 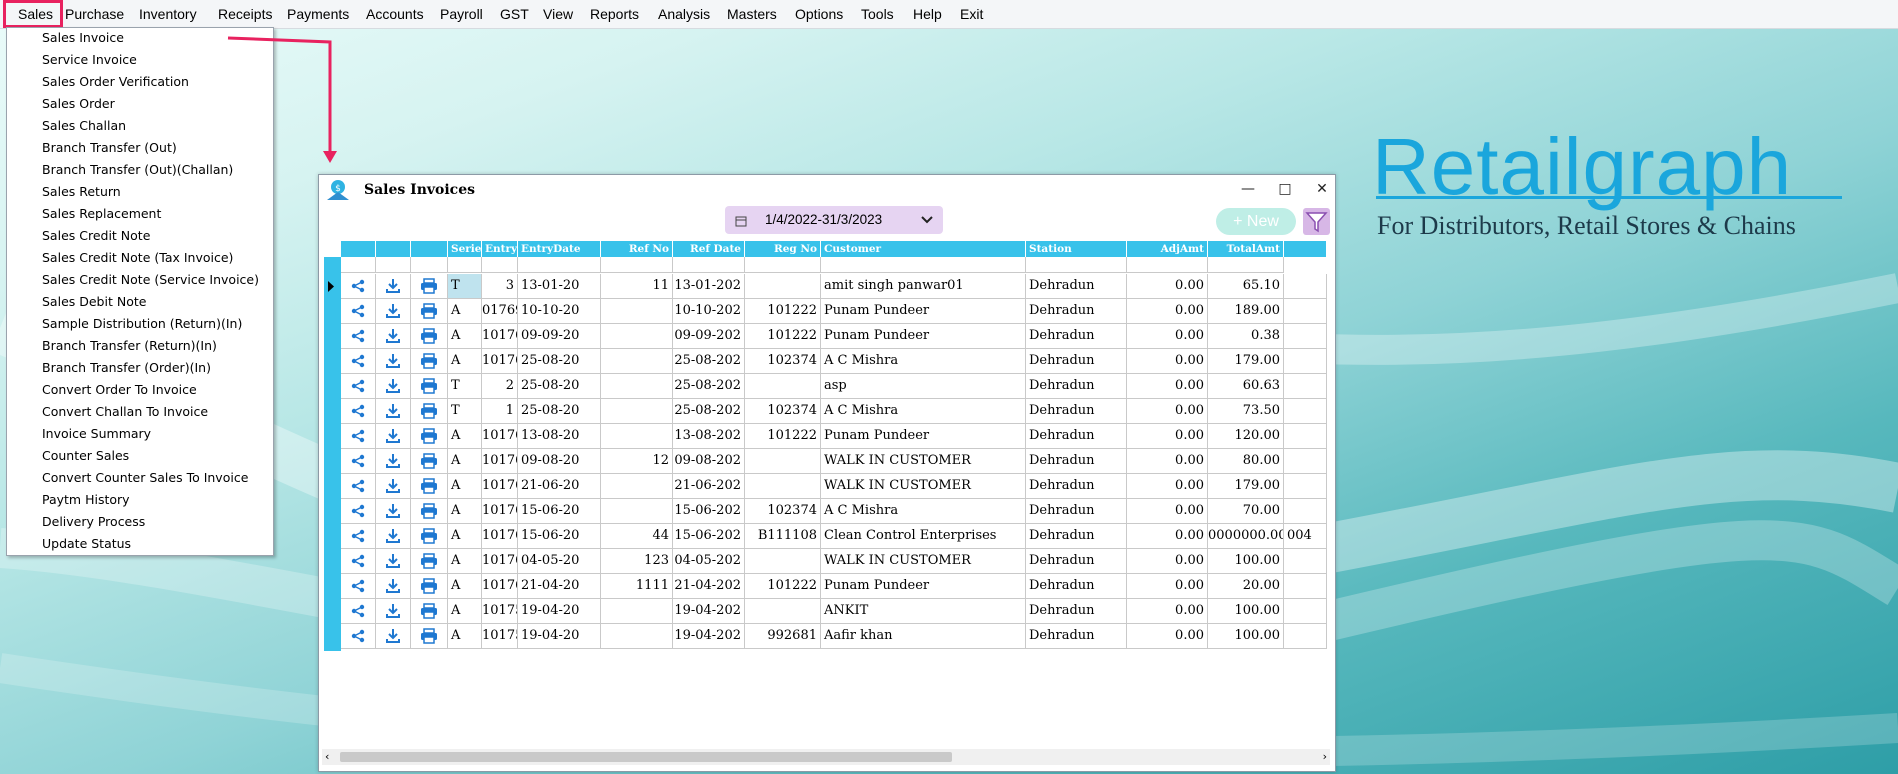 What do you see at coordinates (1246, 249) in the screenshot?
I see `header-totalamt: TotalAmt` at bounding box center [1246, 249].